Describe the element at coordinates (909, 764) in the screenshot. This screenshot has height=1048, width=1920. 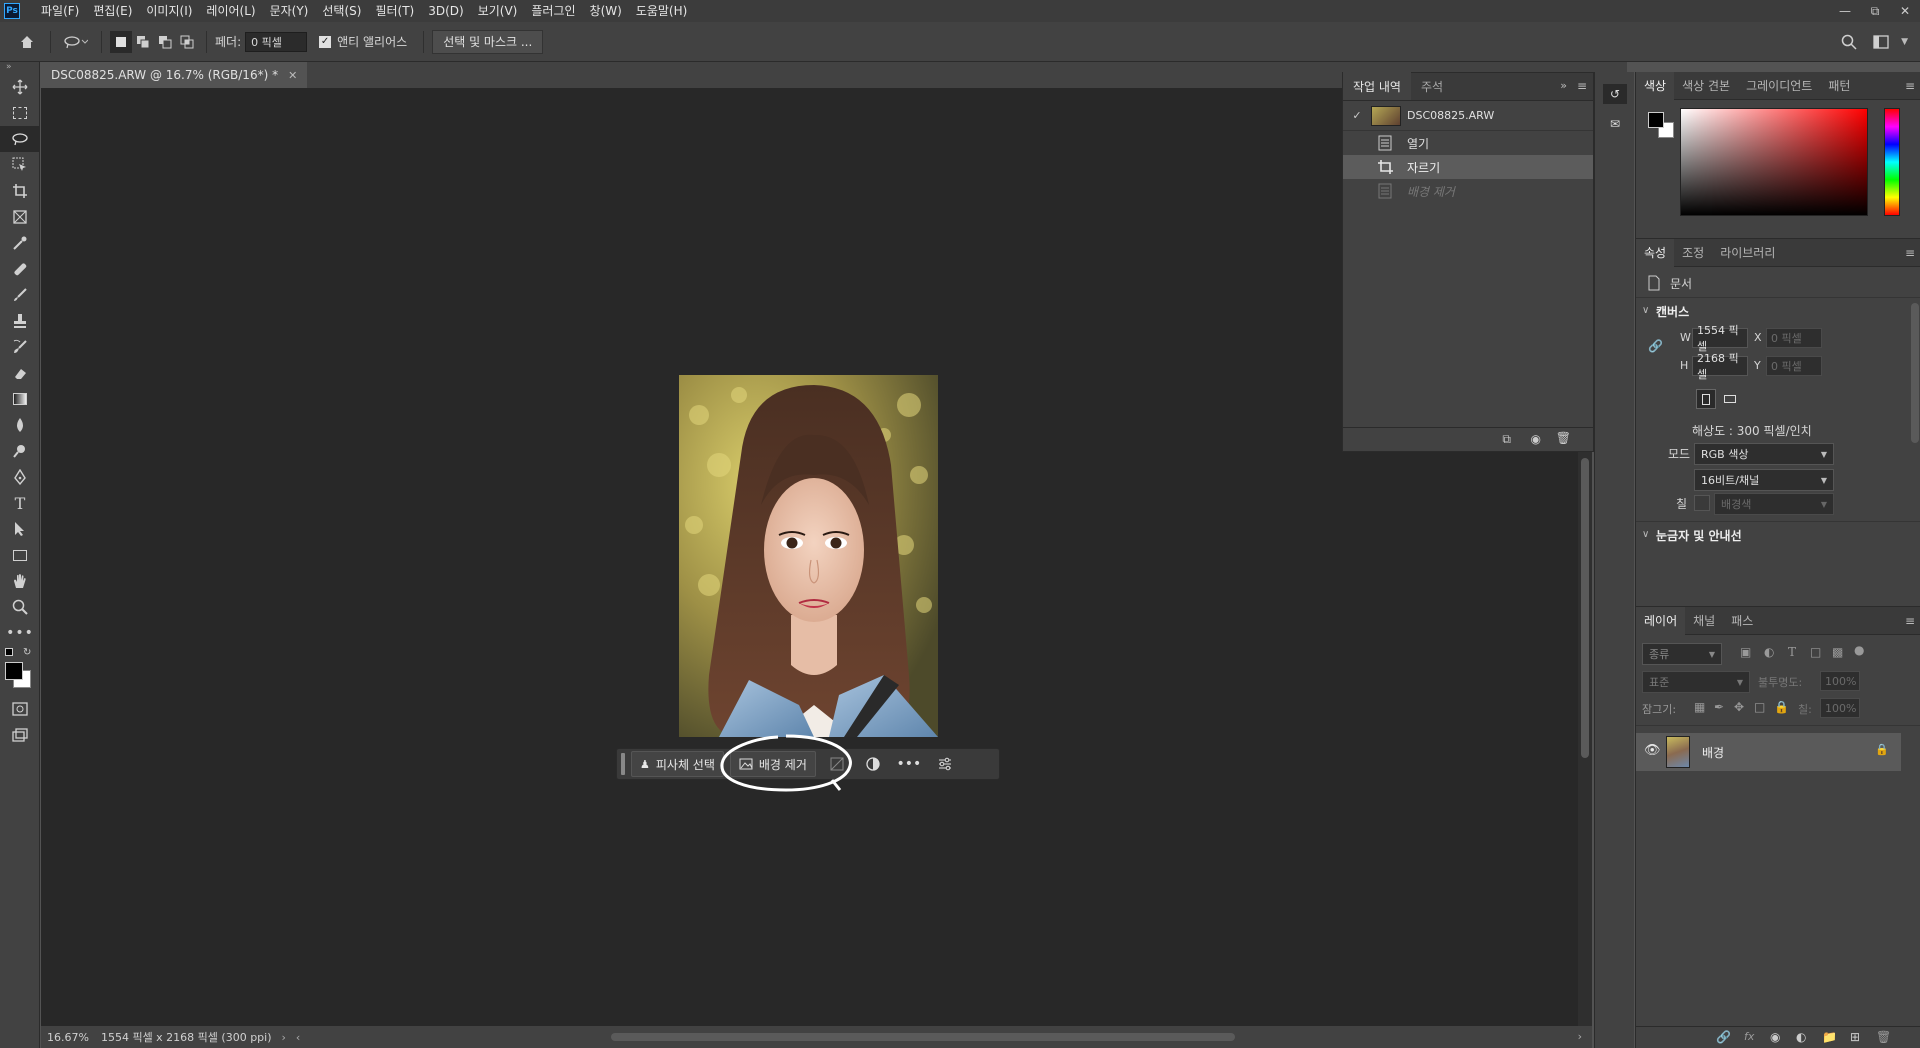
I see `more-options-icon: •••` at that location.